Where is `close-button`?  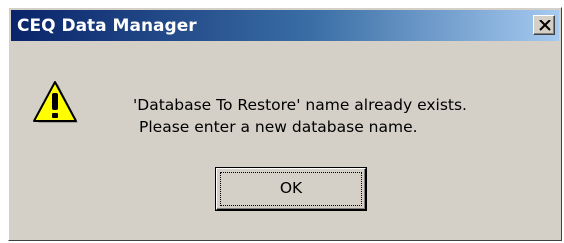
close-button is located at coordinates (544, 25).